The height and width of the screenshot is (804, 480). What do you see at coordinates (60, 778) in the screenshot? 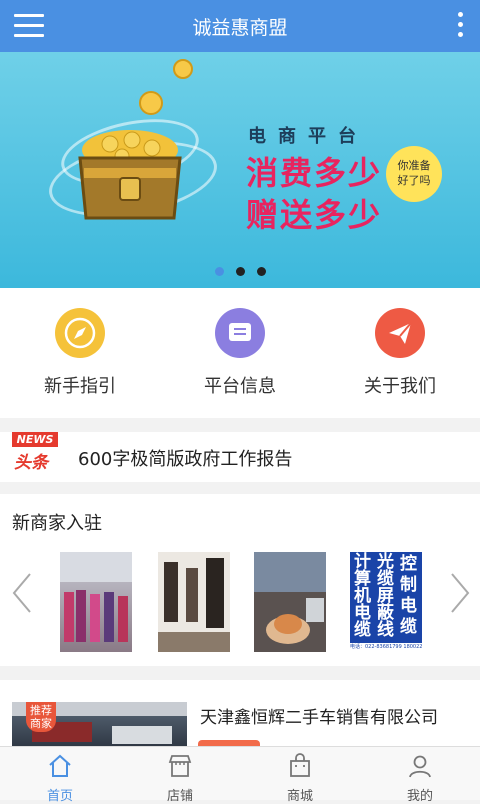
I see `tab-home: 首页` at bounding box center [60, 778].